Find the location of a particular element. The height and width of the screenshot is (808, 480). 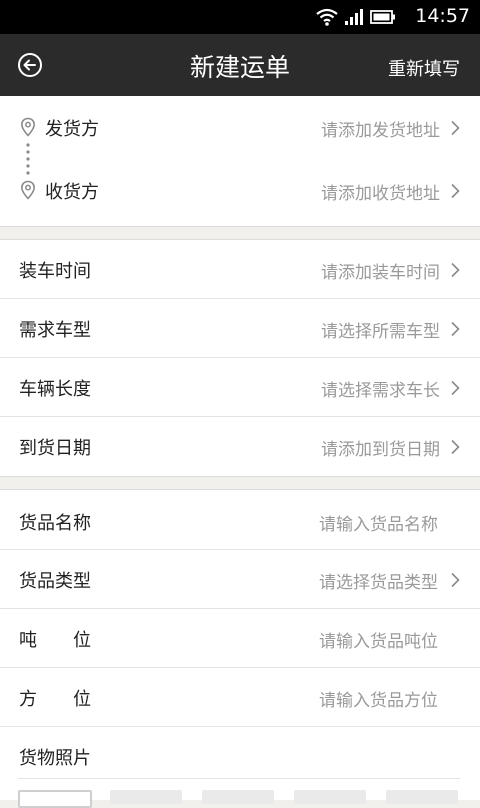

arrival-date-hint: 请添加到货日期 is located at coordinates (380, 450).